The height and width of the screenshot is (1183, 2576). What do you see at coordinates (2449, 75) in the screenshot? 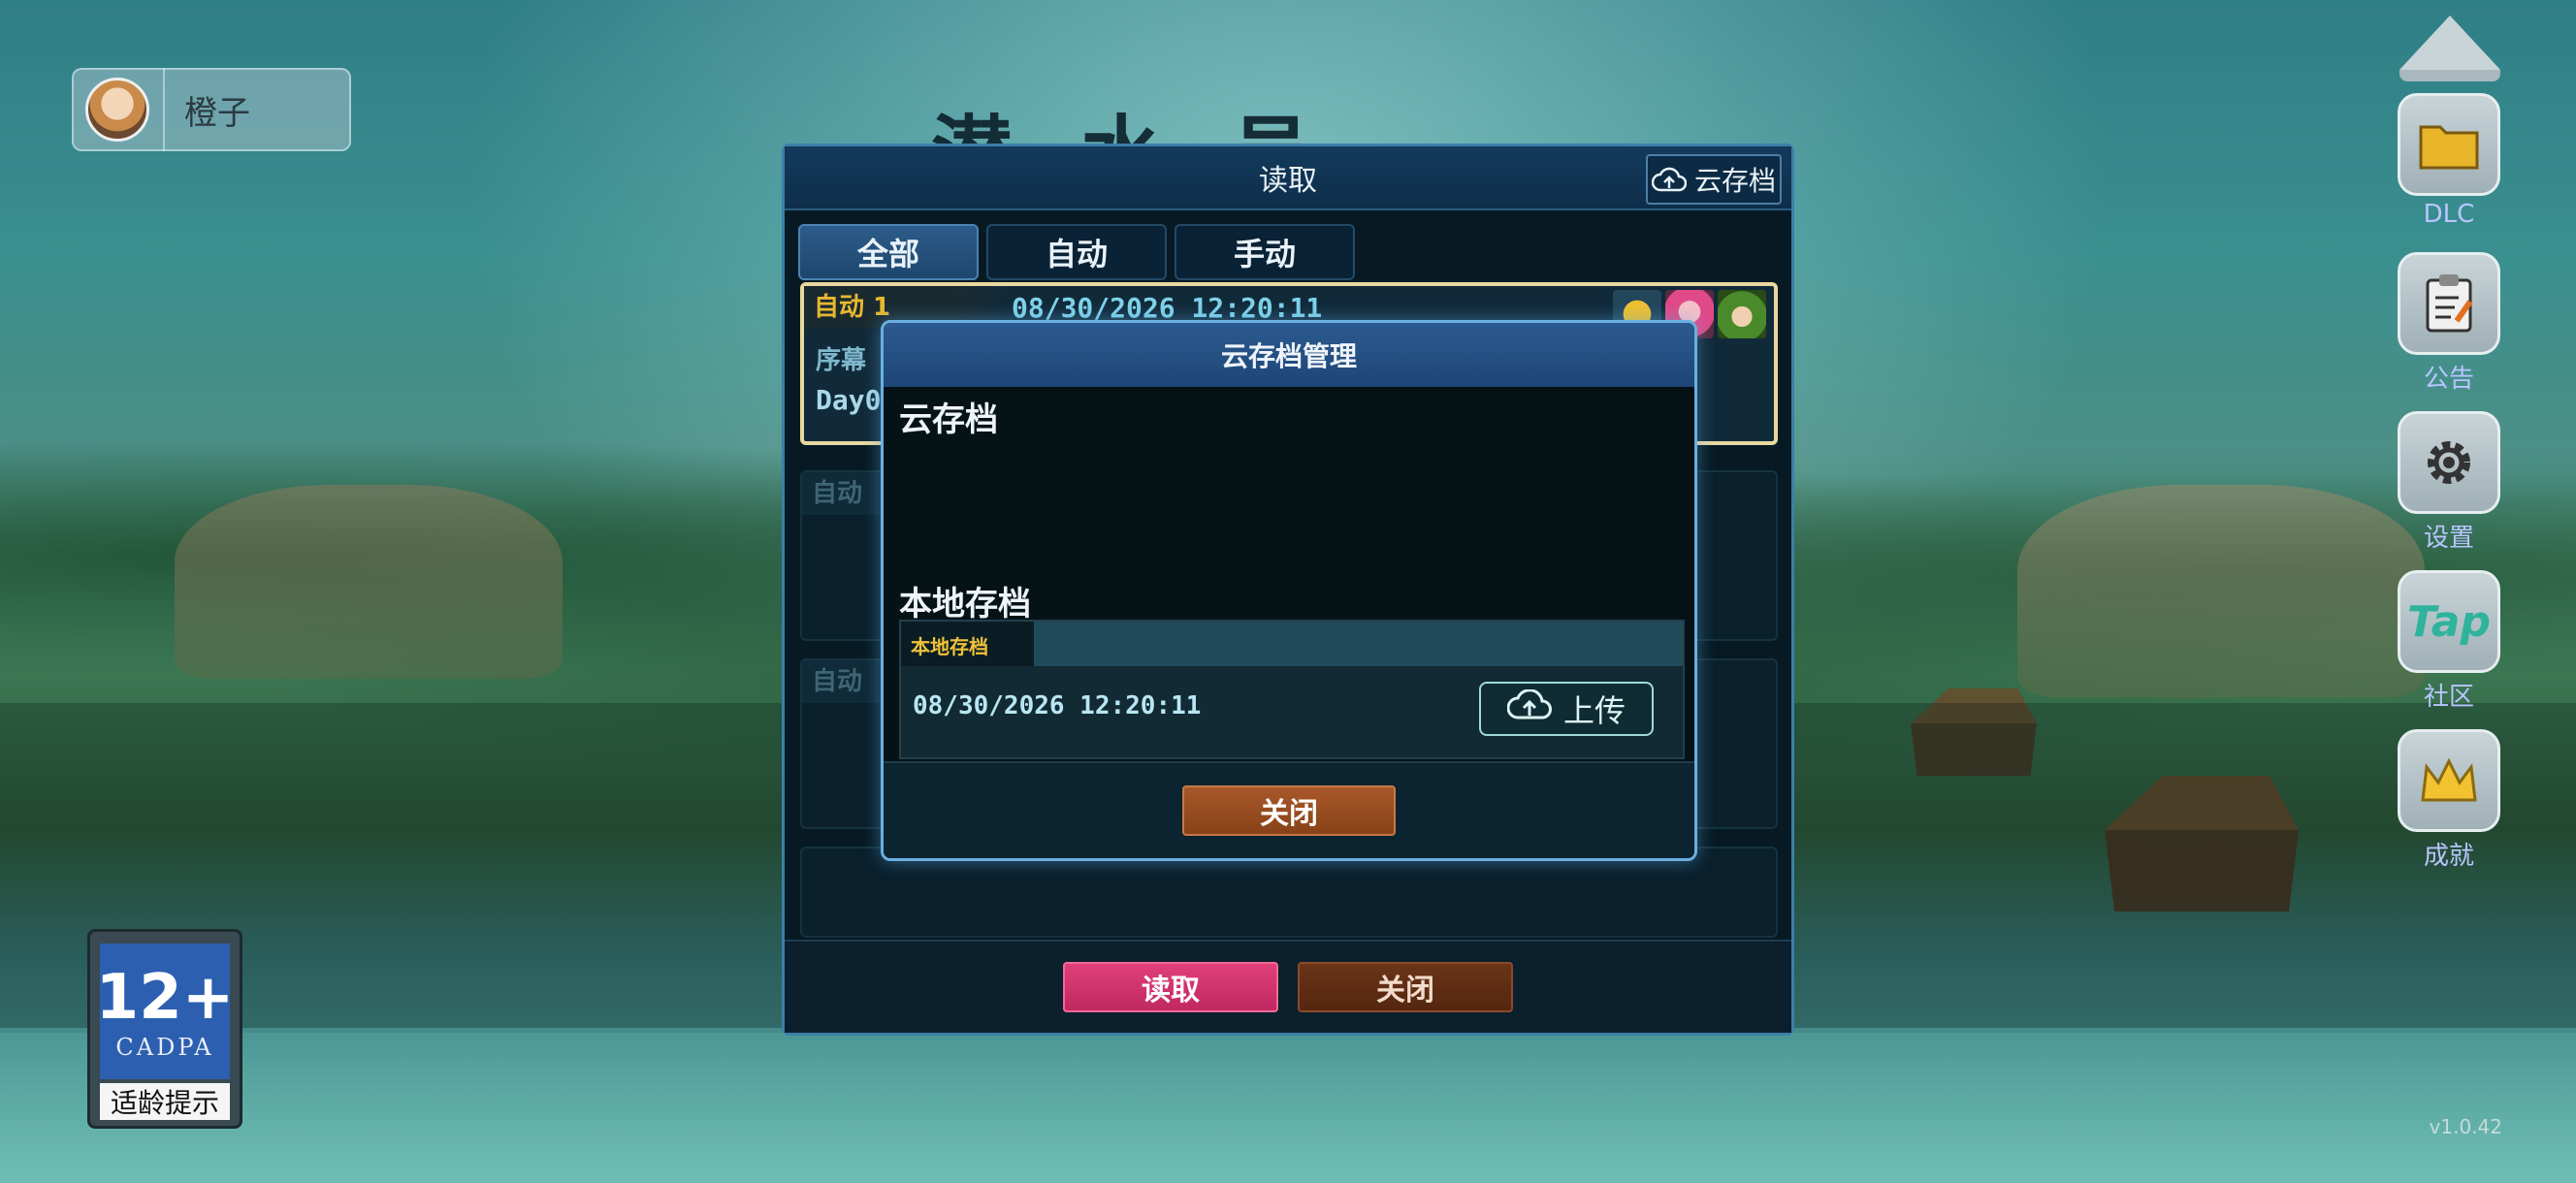
I see `collapse-arrow-base` at bounding box center [2449, 75].